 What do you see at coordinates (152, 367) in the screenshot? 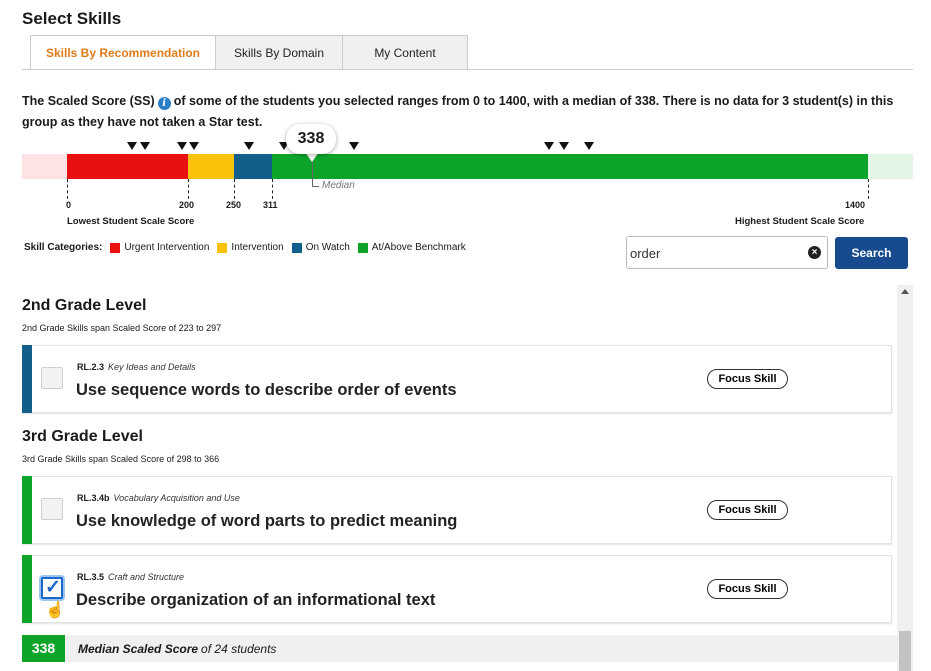
I see `skill-domain: Key Ideas and Details` at bounding box center [152, 367].